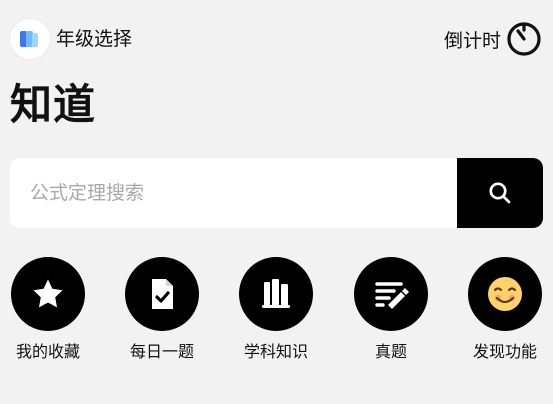 The width and height of the screenshot is (553, 404). I want to click on feature-discover: 发现功能, so click(504, 312).